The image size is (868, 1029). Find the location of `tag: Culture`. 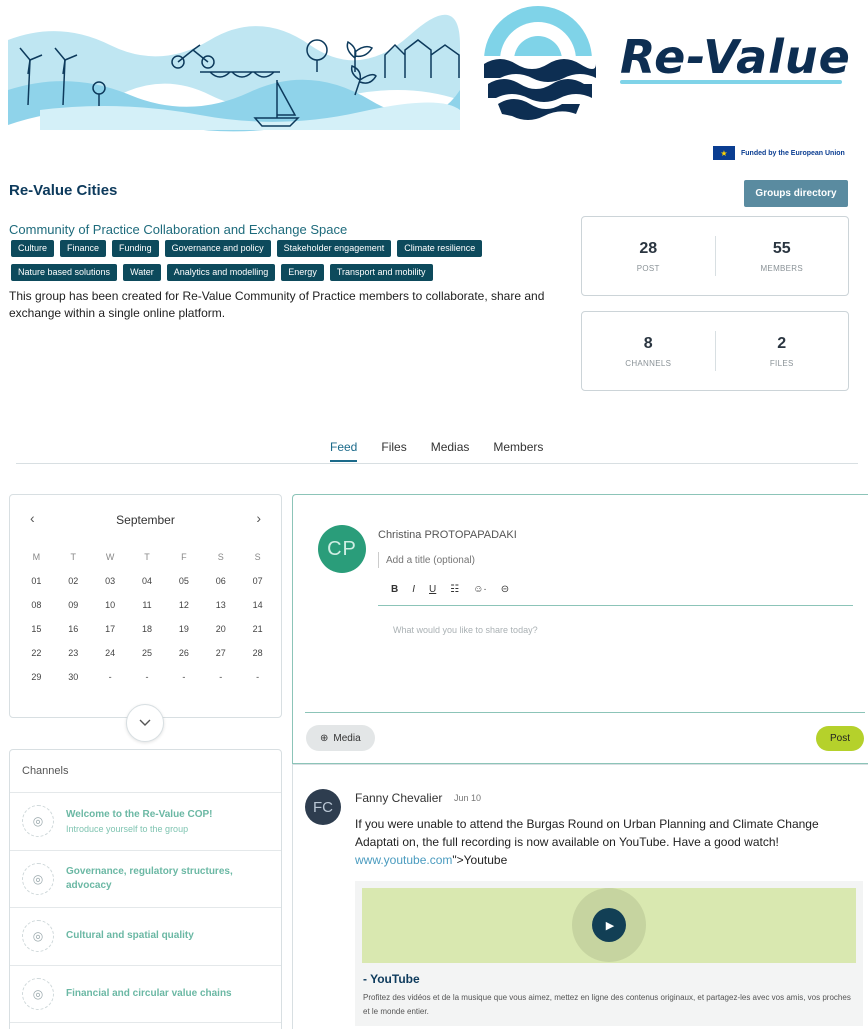

tag: Culture is located at coordinates (33, 248).